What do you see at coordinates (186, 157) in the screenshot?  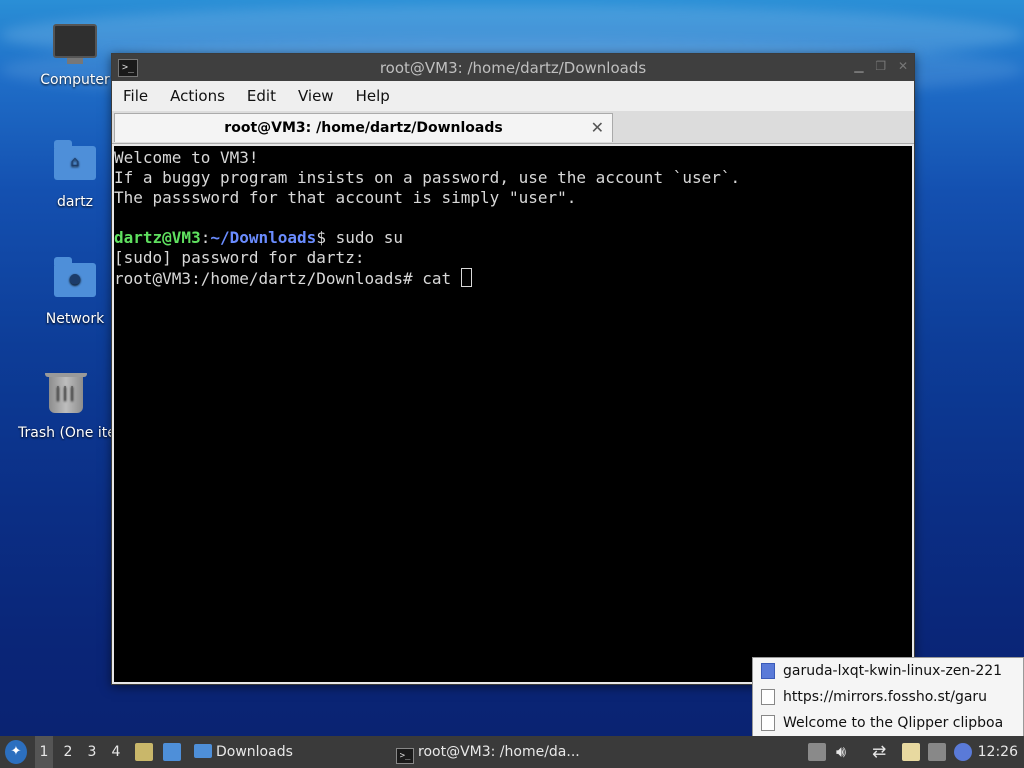 I see `terminal-line: Welcome to VM3!` at bounding box center [186, 157].